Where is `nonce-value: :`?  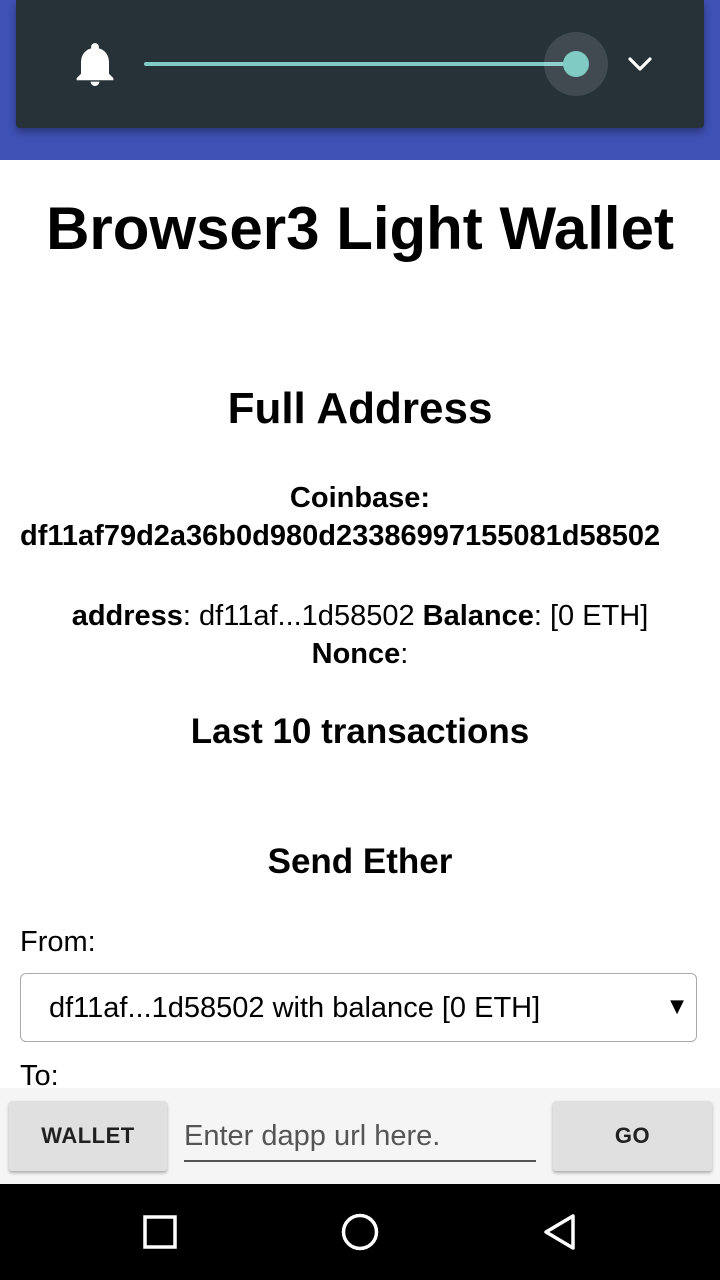
nonce-value: : is located at coordinates (404, 654).